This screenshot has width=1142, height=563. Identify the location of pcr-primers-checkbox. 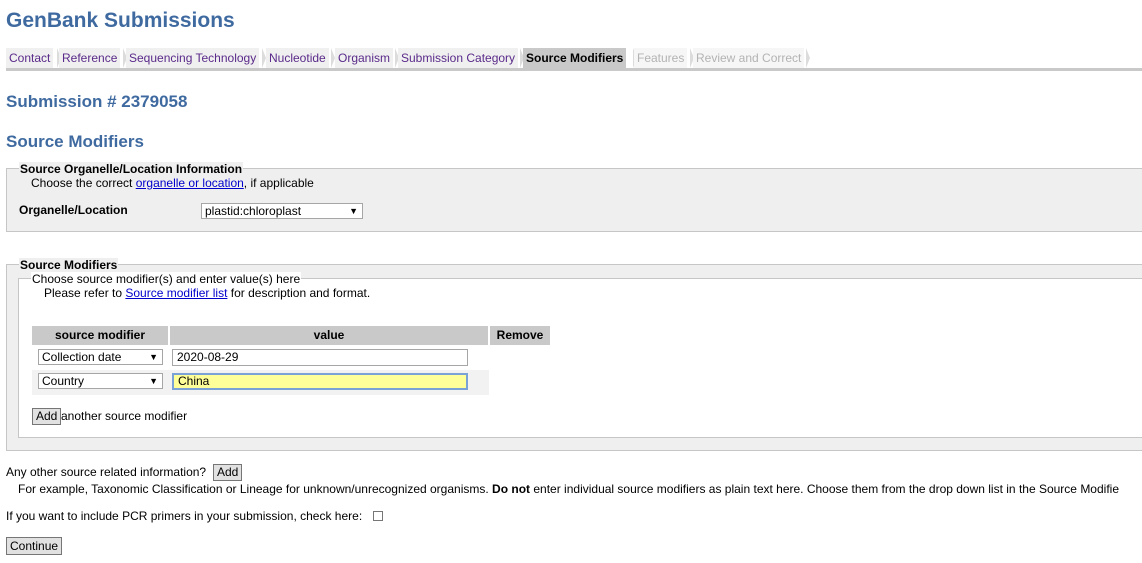
(378, 516).